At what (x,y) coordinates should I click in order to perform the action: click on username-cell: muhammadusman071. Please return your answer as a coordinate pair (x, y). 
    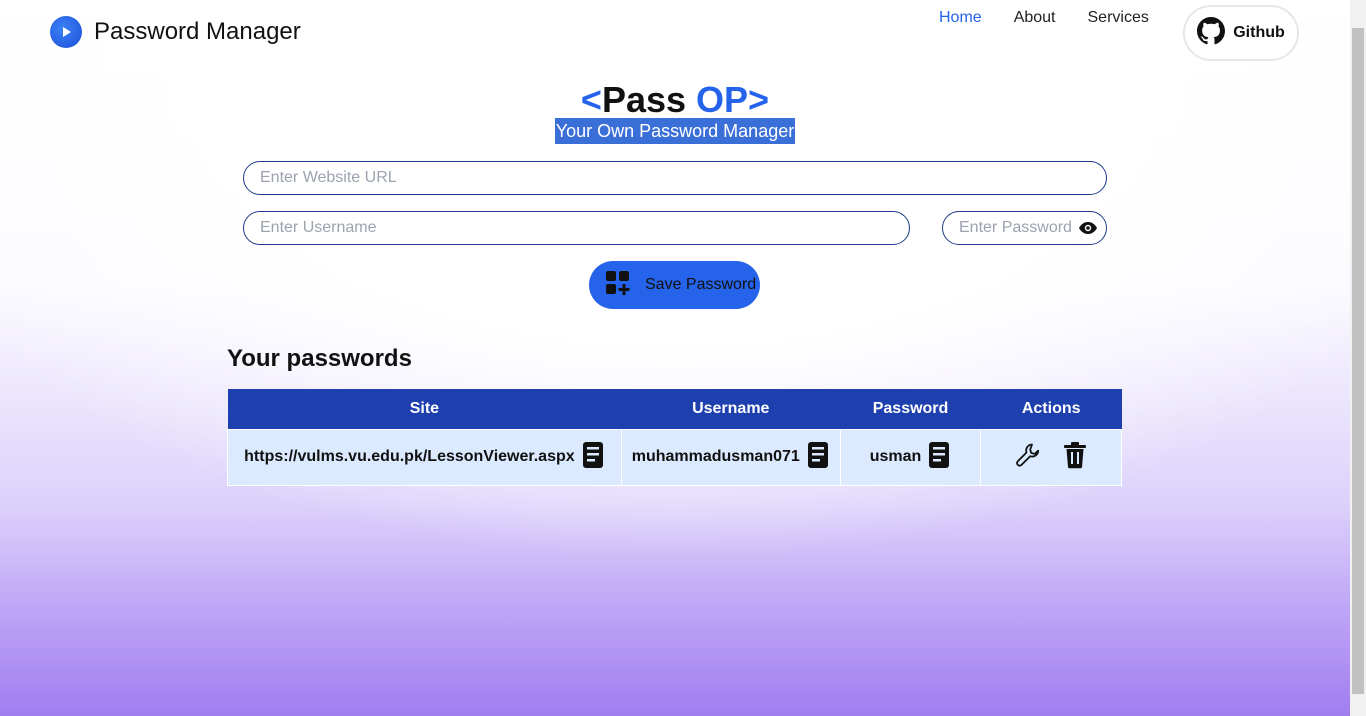
    Looking at the image, I should click on (730, 457).